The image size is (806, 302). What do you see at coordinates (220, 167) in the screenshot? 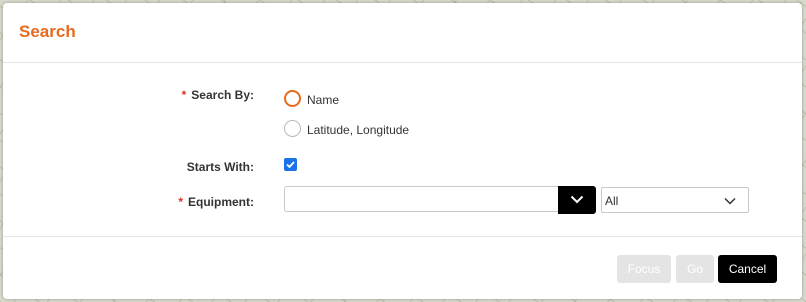
I see `starts-with-label: Starts With:` at bounding box center [220, 167].